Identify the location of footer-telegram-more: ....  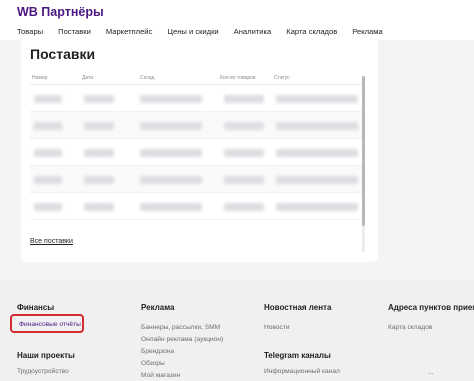
(431, 373).